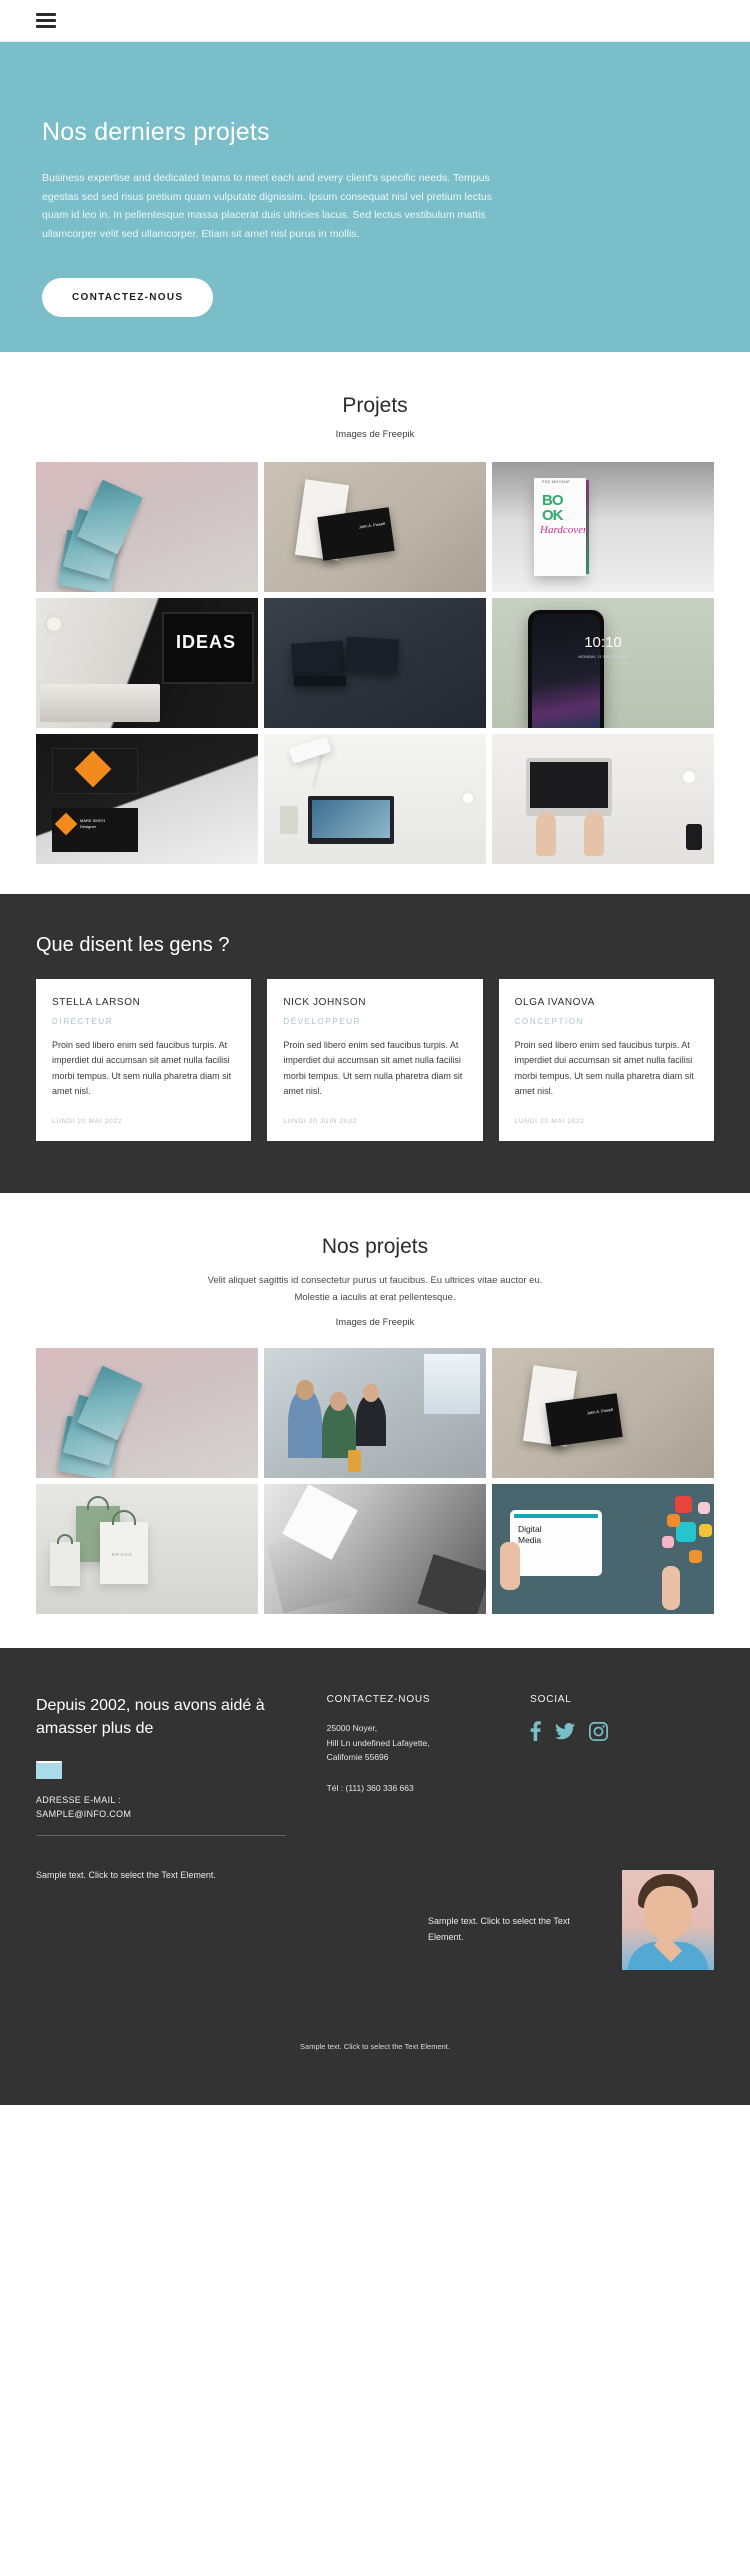 The height and width of the screenshot is (2562, 750). Describe the element at coordinates (603, 656) in the screenshot. I see `phone-date-text: MONDAY, 21 SEPTEMBER` at that location.